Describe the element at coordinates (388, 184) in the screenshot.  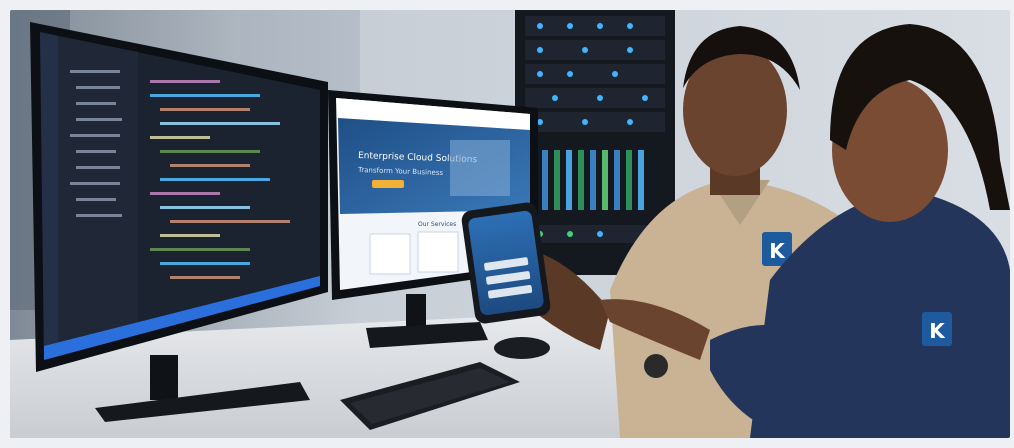
I see `website-cta-button` at that location.